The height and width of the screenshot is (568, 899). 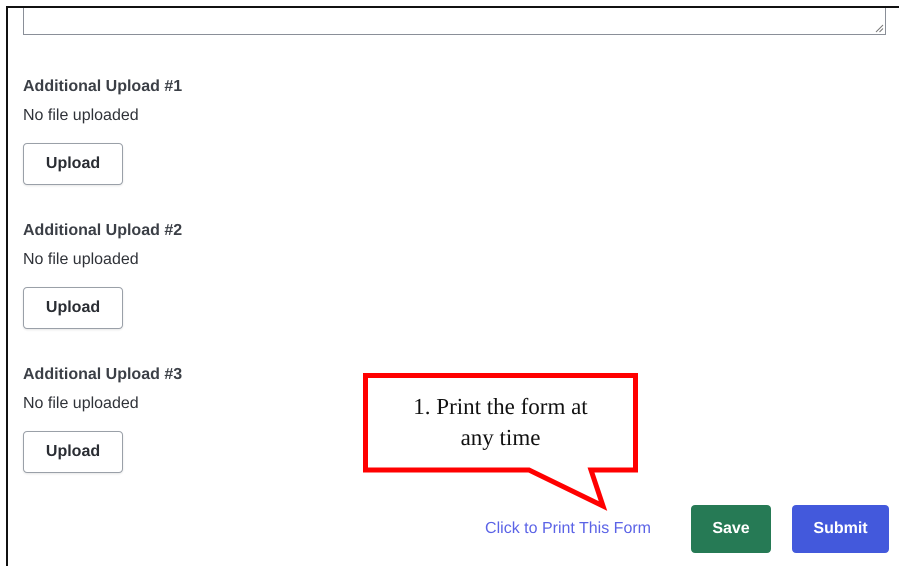 I want to click on save-button: Save, so click(x=731, y=529).